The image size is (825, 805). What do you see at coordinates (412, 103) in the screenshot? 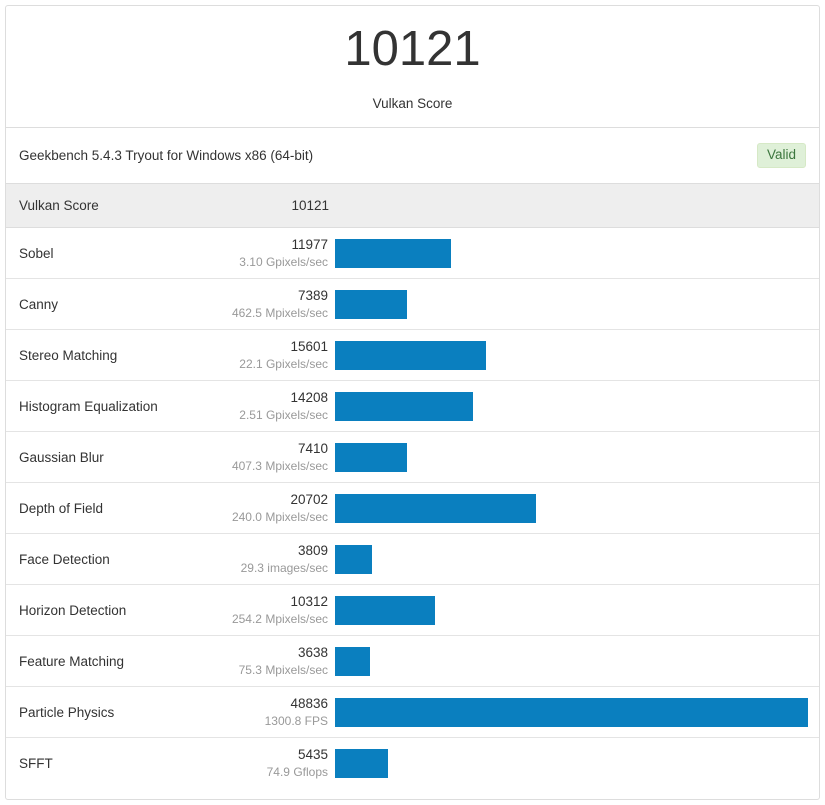
I see `hero-score-label: Vulkan Score` at bounding box center [412, 103].